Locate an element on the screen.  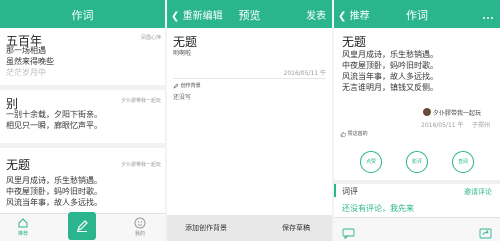
poem-line: 中夜屋顶卧，蚂吟旧时歌。 is located at coordinates (390, 65).